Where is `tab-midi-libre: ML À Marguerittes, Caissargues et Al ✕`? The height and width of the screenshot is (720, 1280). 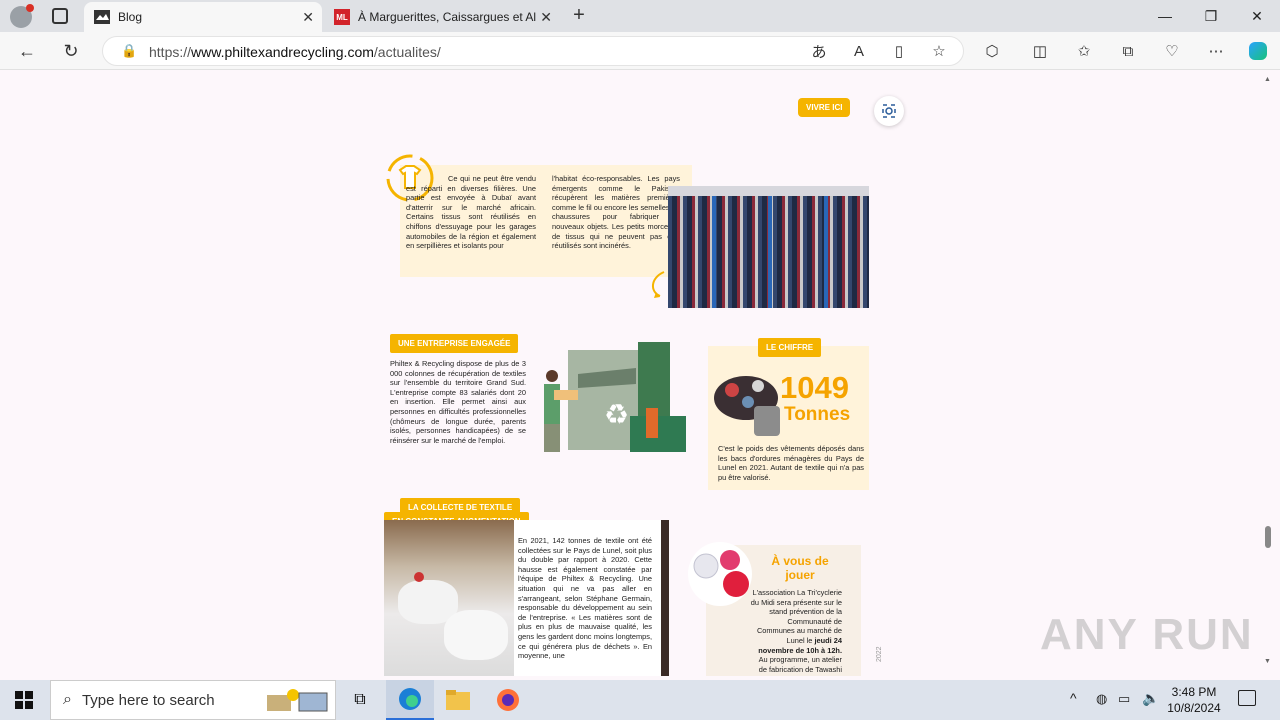
tab-midi-libre: ML À Marguerittes, Caissargues et Al ✕ is located at coordinates (442, 17).